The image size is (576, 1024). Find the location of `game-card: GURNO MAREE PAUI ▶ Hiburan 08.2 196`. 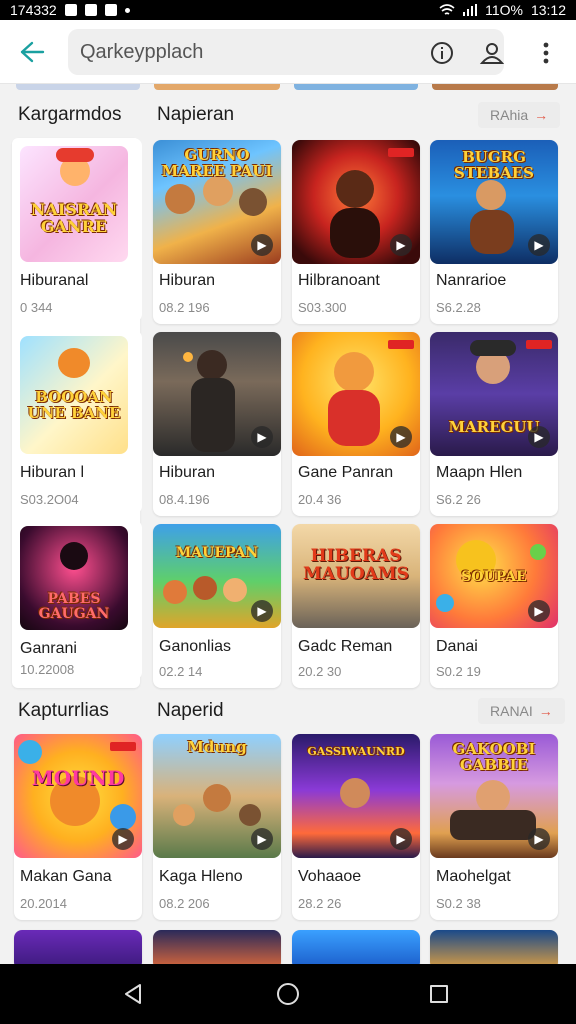

game-card: GURNO MAREE PAUI ▶ Hiburan 08.2 196 is located at coordinates (217, 232).